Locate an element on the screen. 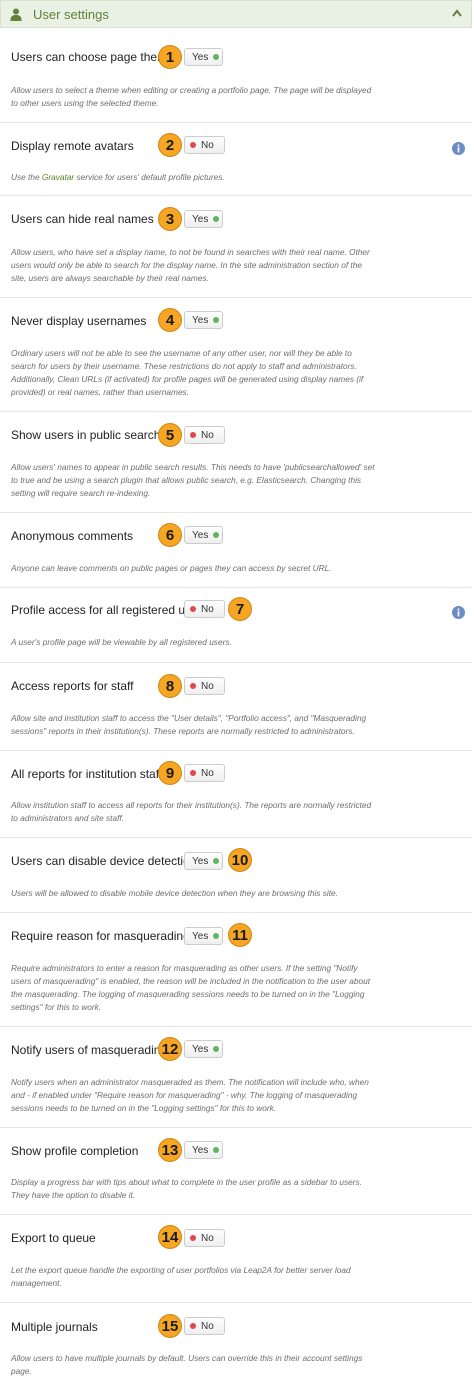  user-icon is located at coordinates (16, 14).